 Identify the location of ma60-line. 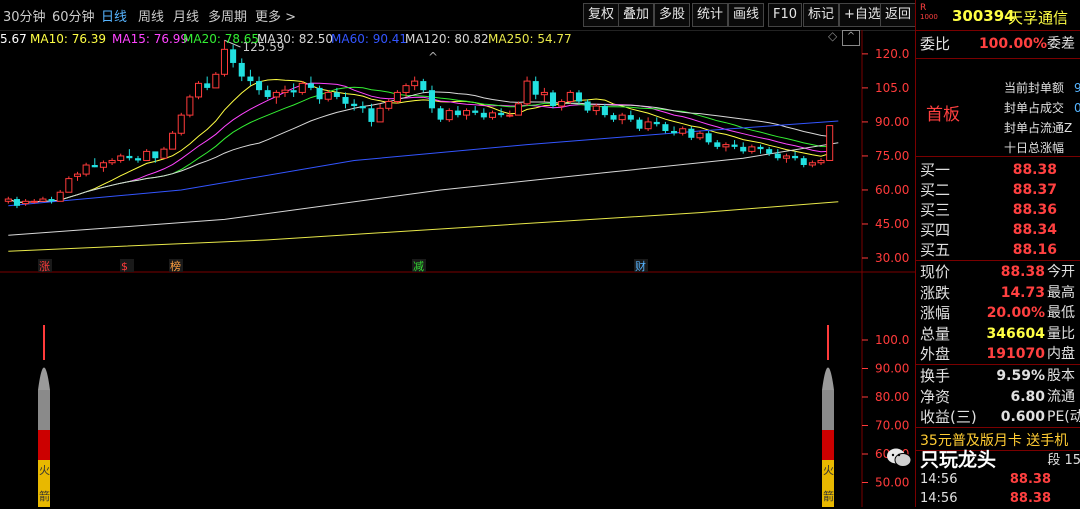
(423, 163).